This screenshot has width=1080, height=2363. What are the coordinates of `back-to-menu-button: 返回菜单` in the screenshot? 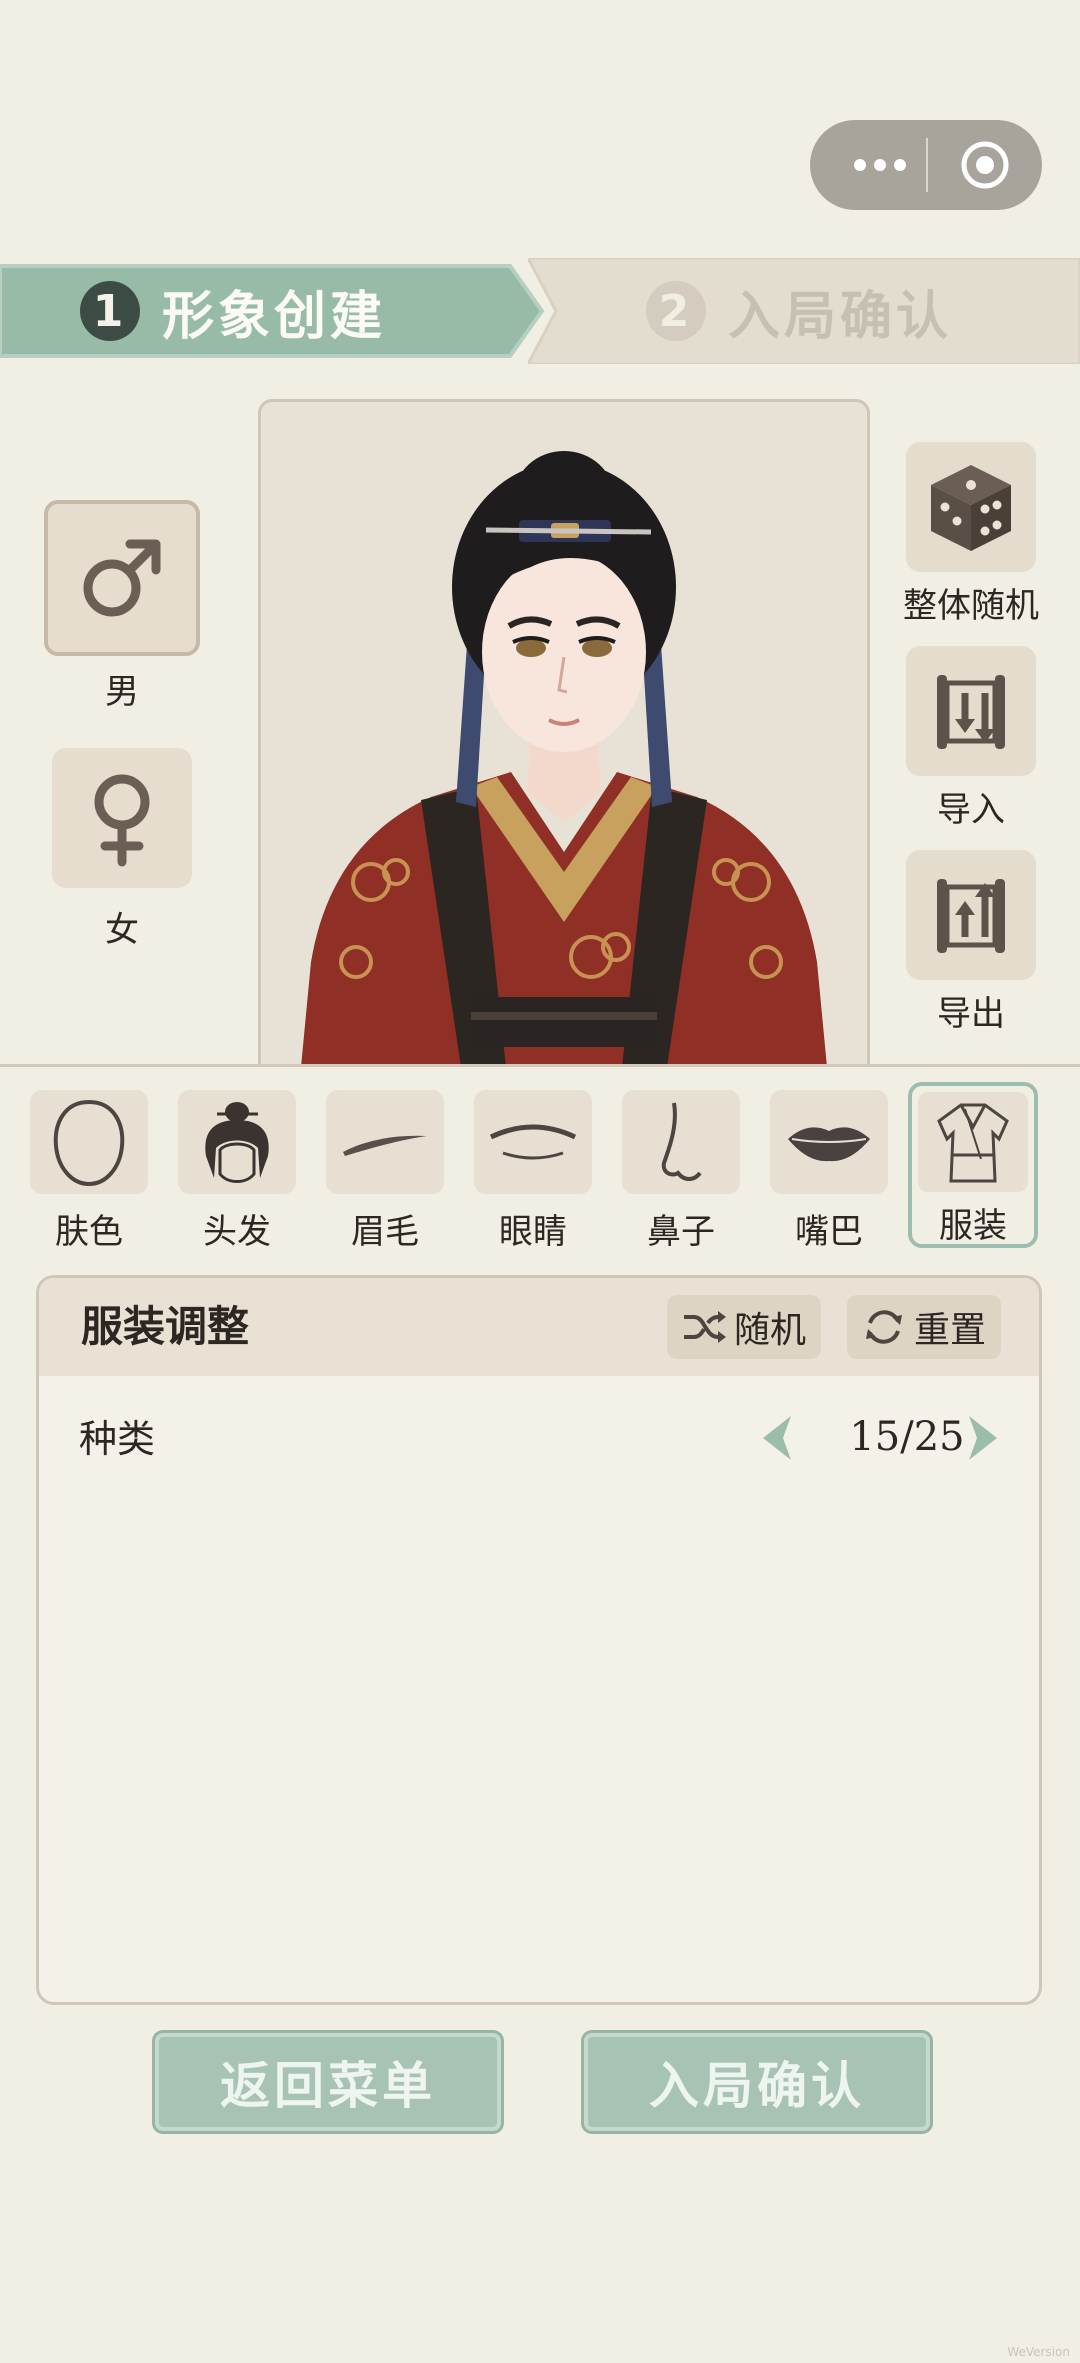 It's located at (328, 2082).